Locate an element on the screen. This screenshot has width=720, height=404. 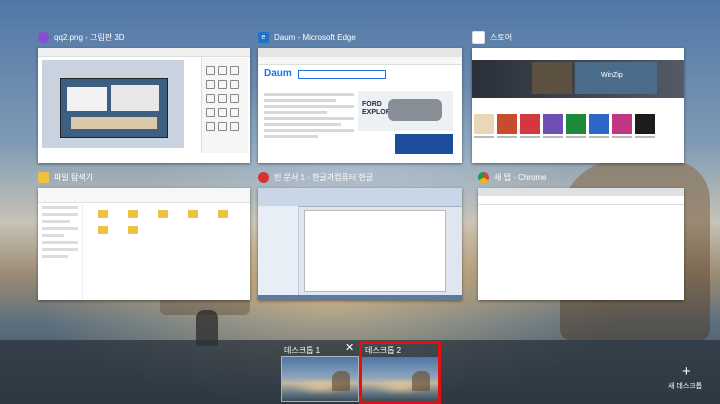
paint3d-tool-panel is located at coordinates (224, 105).